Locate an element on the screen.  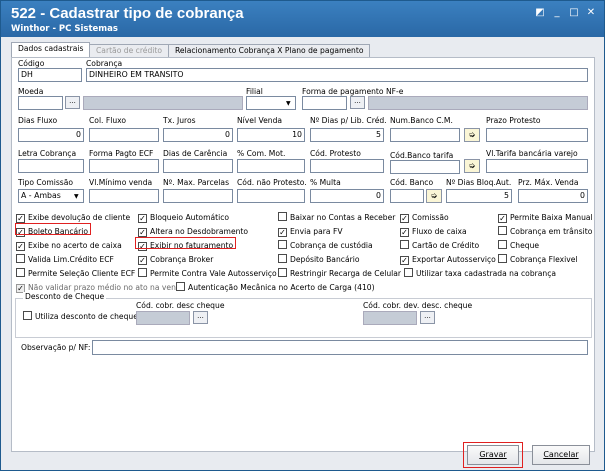
cancelar-button: Cancelar is located at coordinates (561, 455).